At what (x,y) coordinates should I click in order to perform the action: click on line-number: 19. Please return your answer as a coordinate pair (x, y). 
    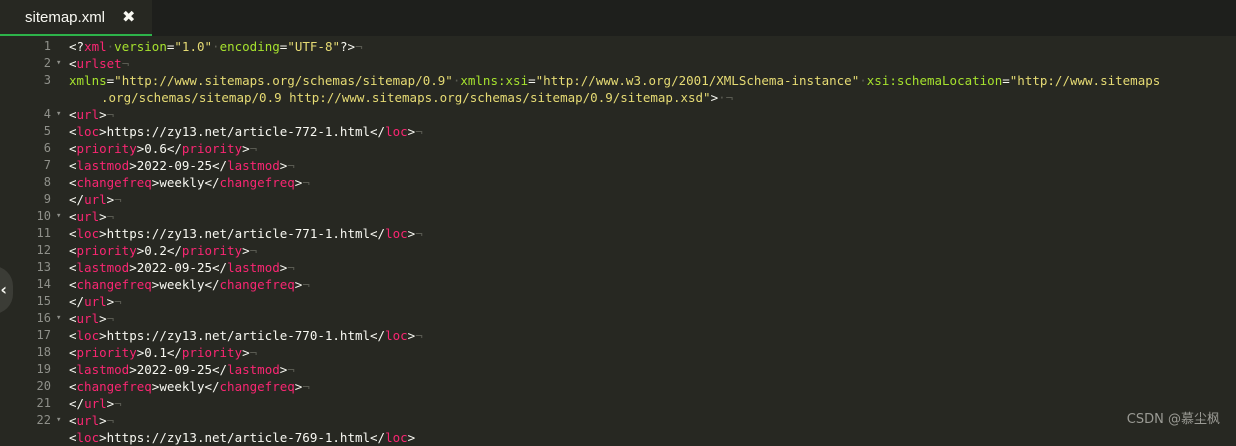
    Looking at the image, I should click on (43, 369).